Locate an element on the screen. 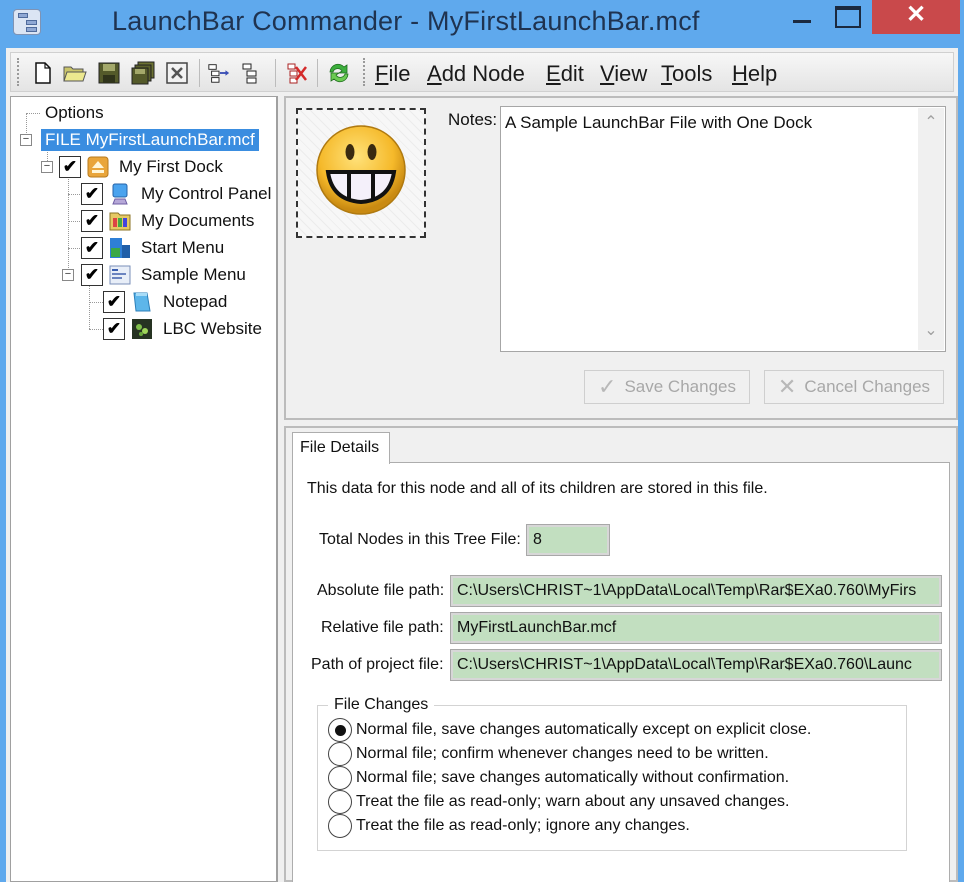 The image size is (964, 882). delete-node-button is located at coordinates (297, 73).